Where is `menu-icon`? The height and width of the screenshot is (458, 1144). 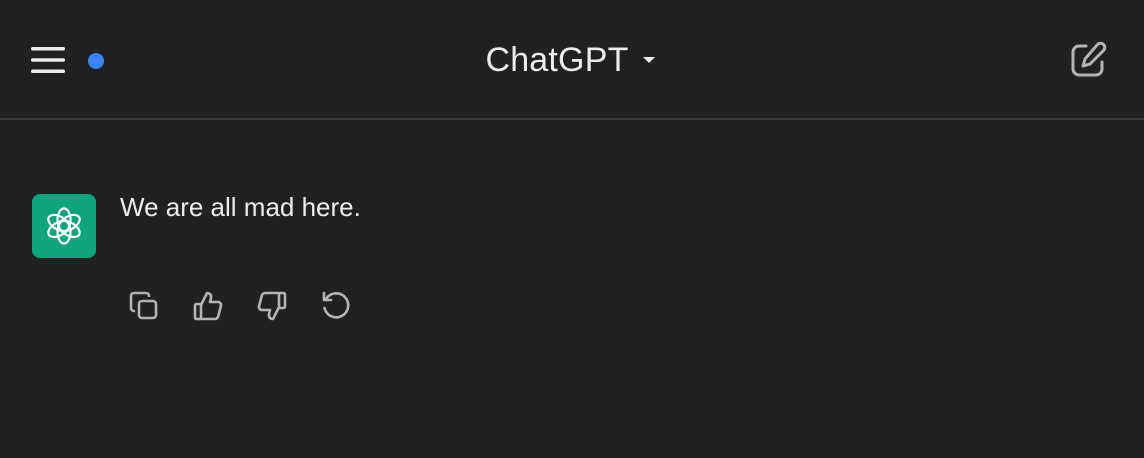 menu-icon is located at coordinates (48, 60).